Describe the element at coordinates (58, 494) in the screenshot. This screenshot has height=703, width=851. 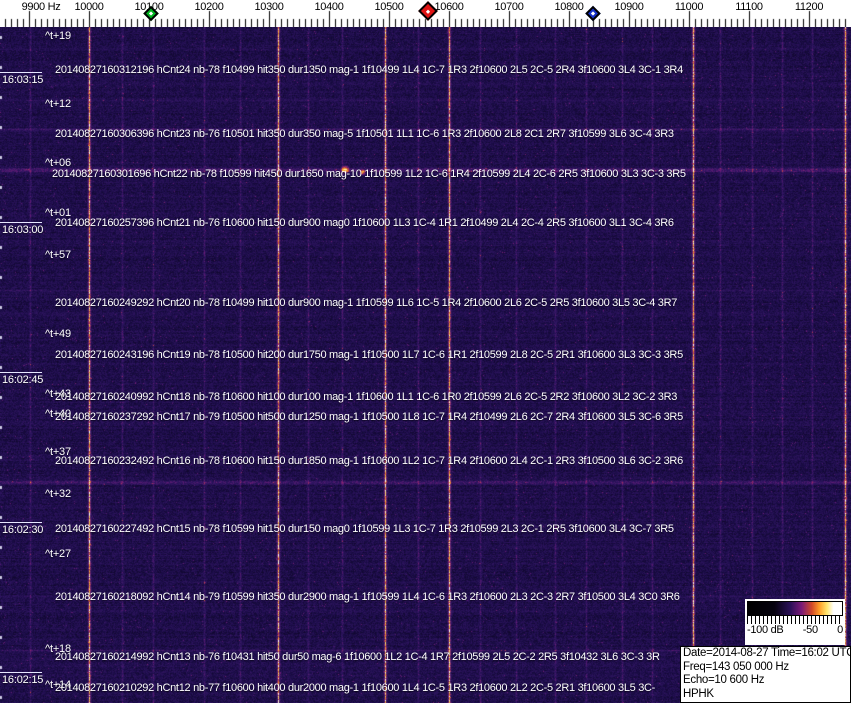
I see `time-offset-marker: ^t+32` at that location.